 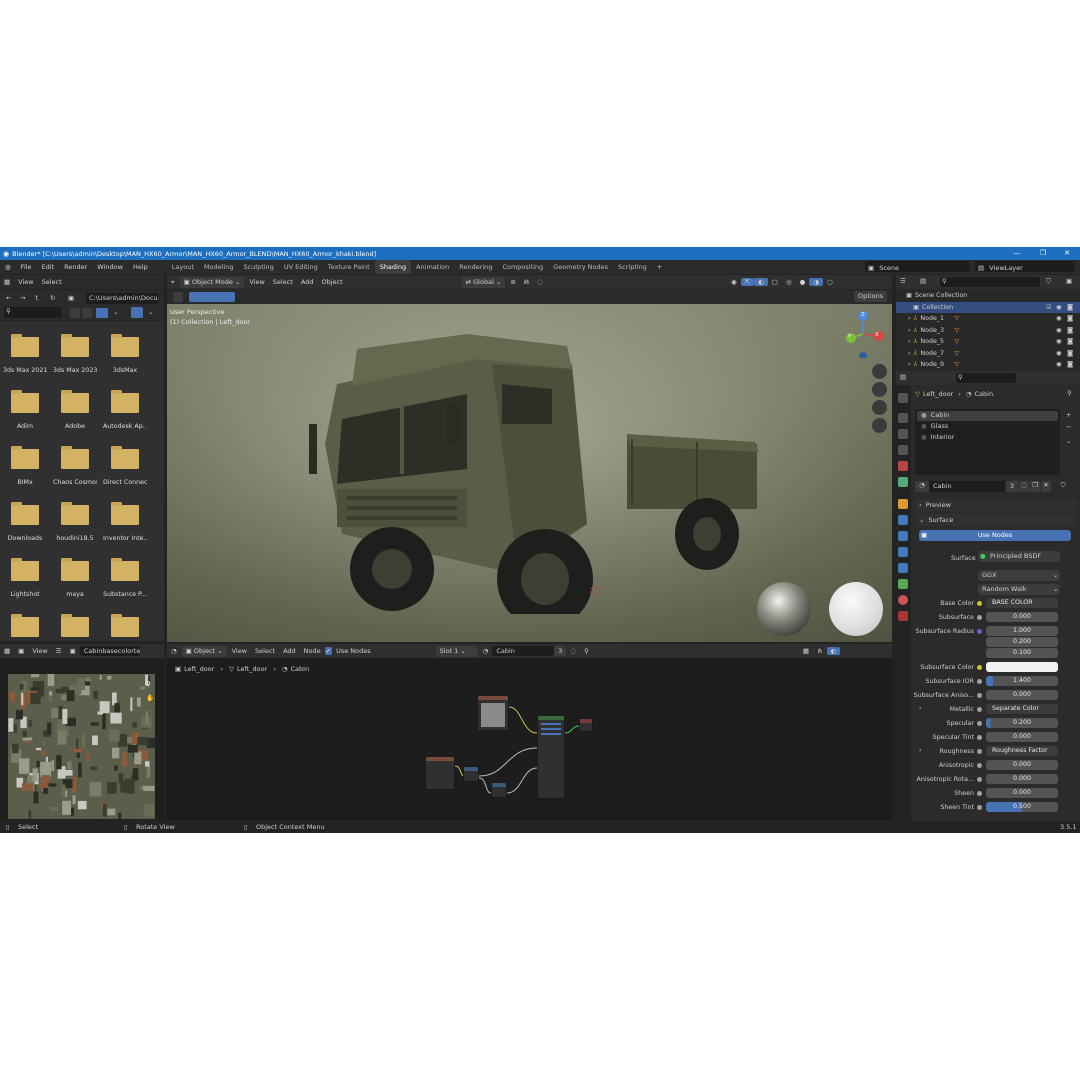 I want to click on properties-search-input: ⚲, so click(x=986, y=378).